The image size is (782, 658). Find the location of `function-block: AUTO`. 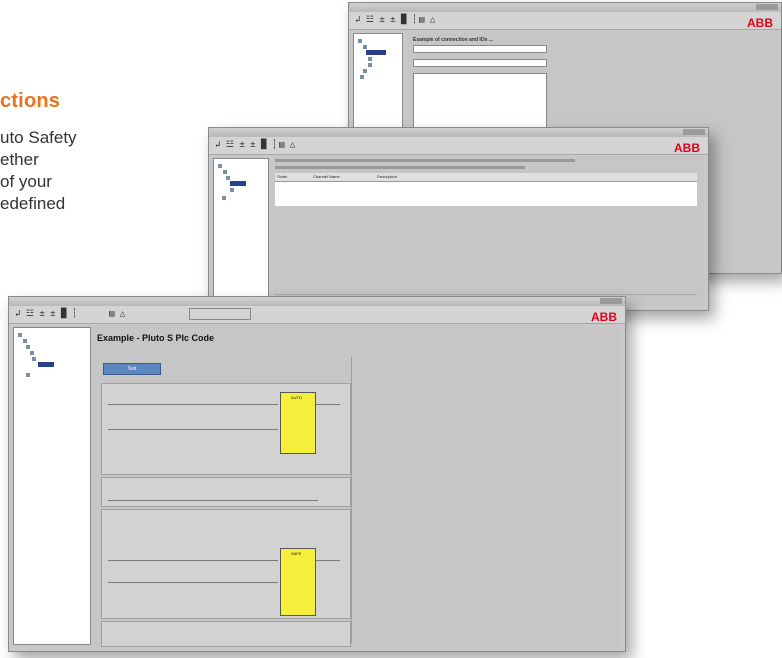

function-block: AUTO is located at coordinates (298, 423).